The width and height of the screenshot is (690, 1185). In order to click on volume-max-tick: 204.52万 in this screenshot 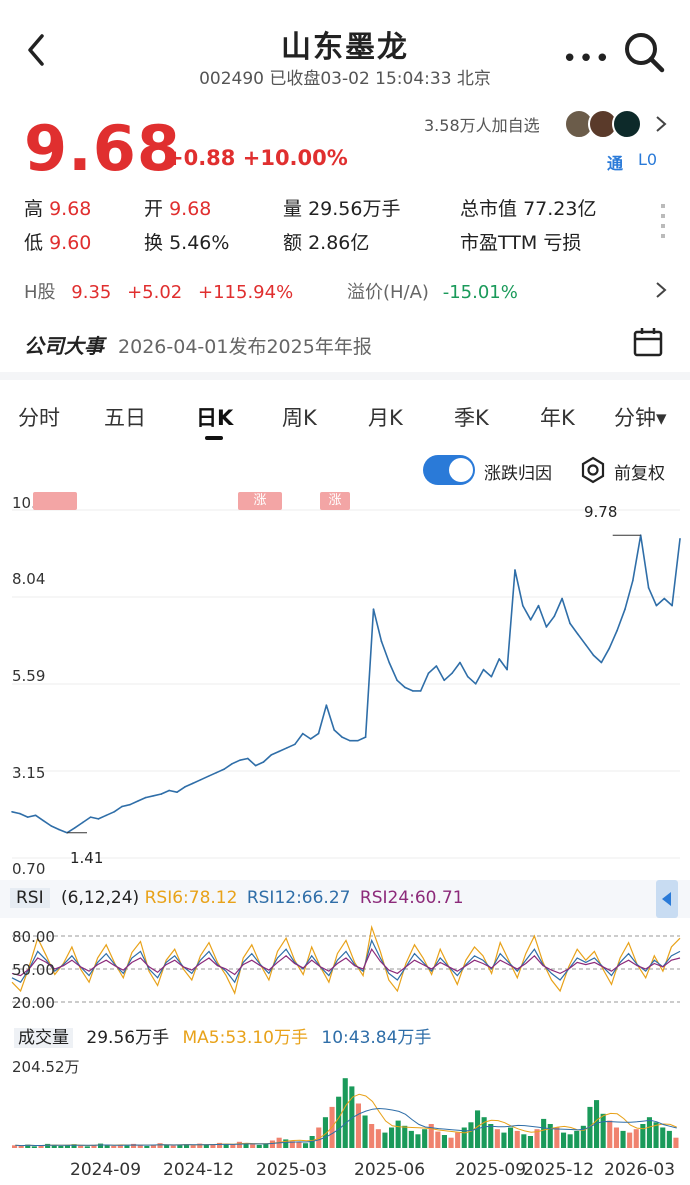, I will do `click(46, 1067)`.